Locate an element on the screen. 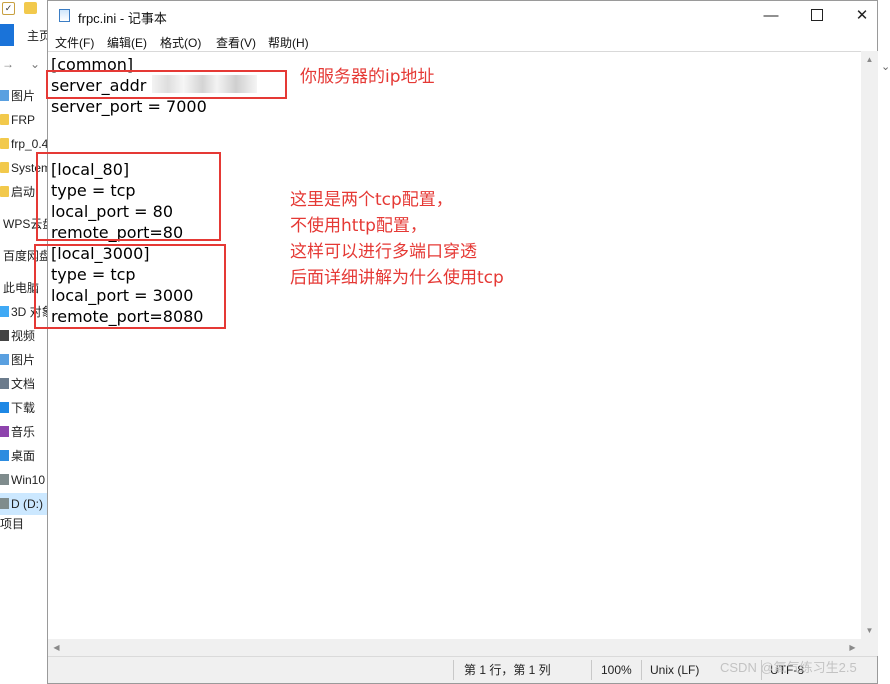 The height and width of the screenshot is (684, 890). nav-item-music: 音乐 is located at coordinates (24, 432).